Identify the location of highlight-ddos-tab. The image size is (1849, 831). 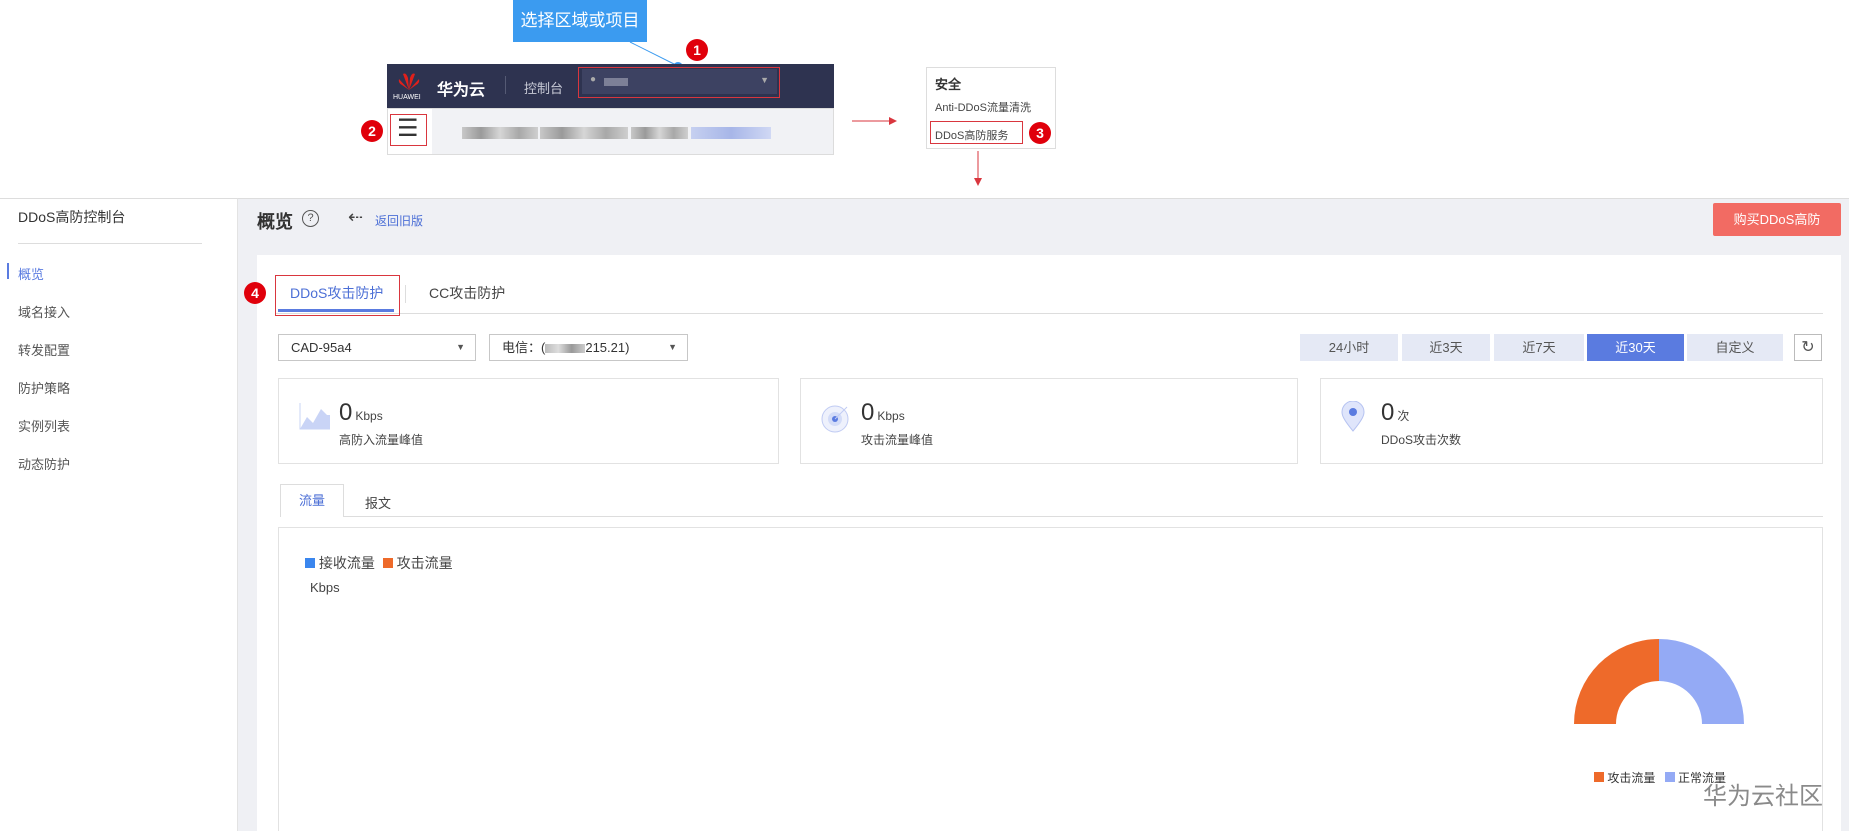
(337, 295).